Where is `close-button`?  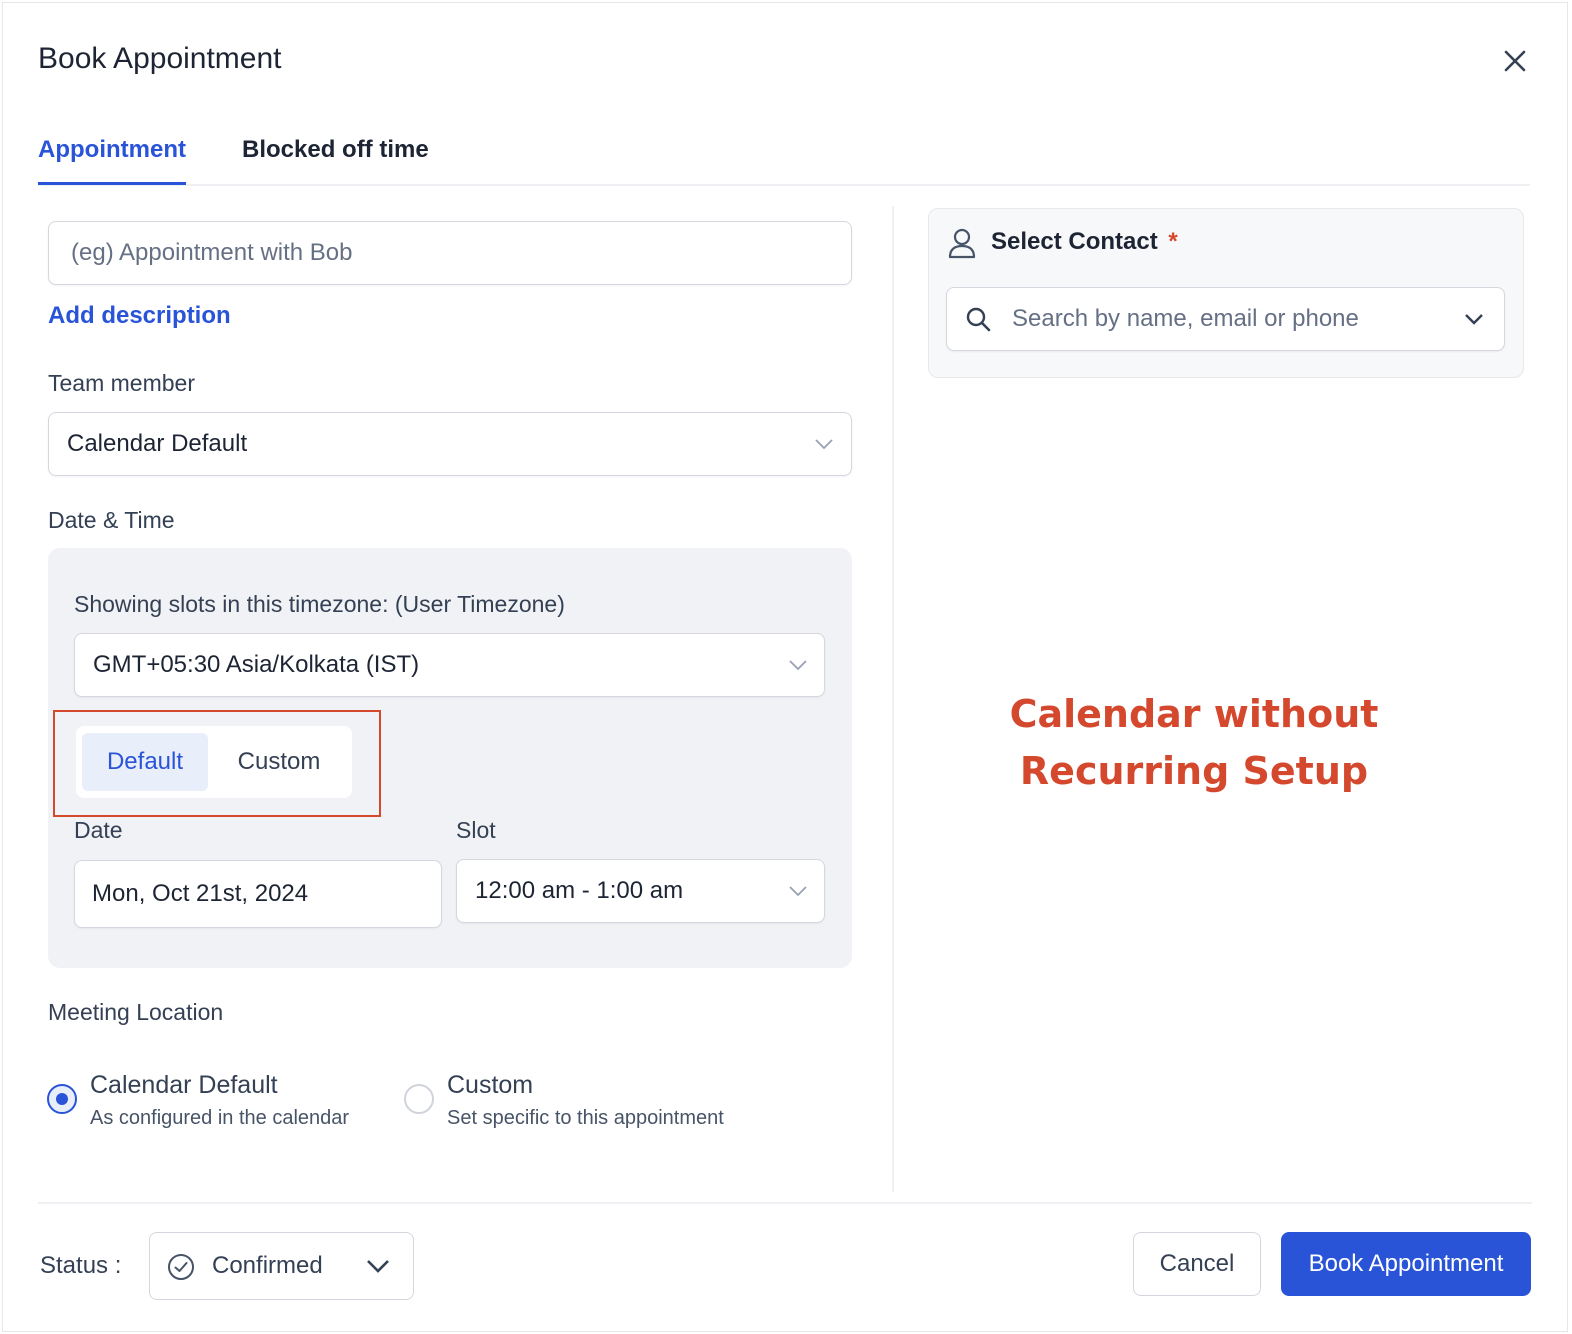 close-button is located at coordinates (1515, 61).